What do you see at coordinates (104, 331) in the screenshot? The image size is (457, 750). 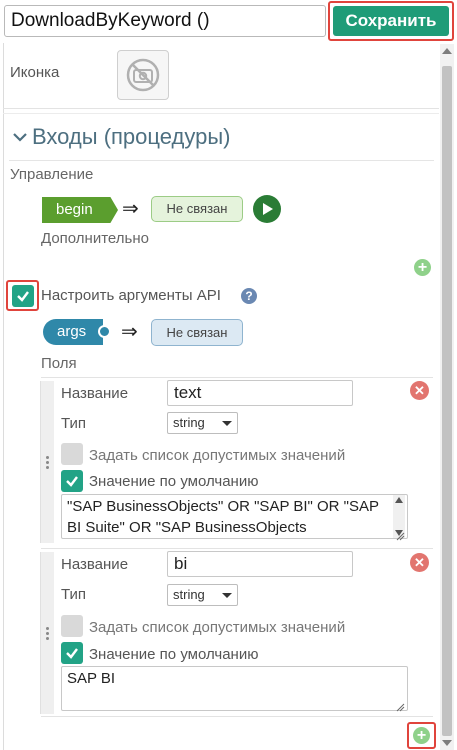 I see `args-port-dot` at bounding box center [104, 331].